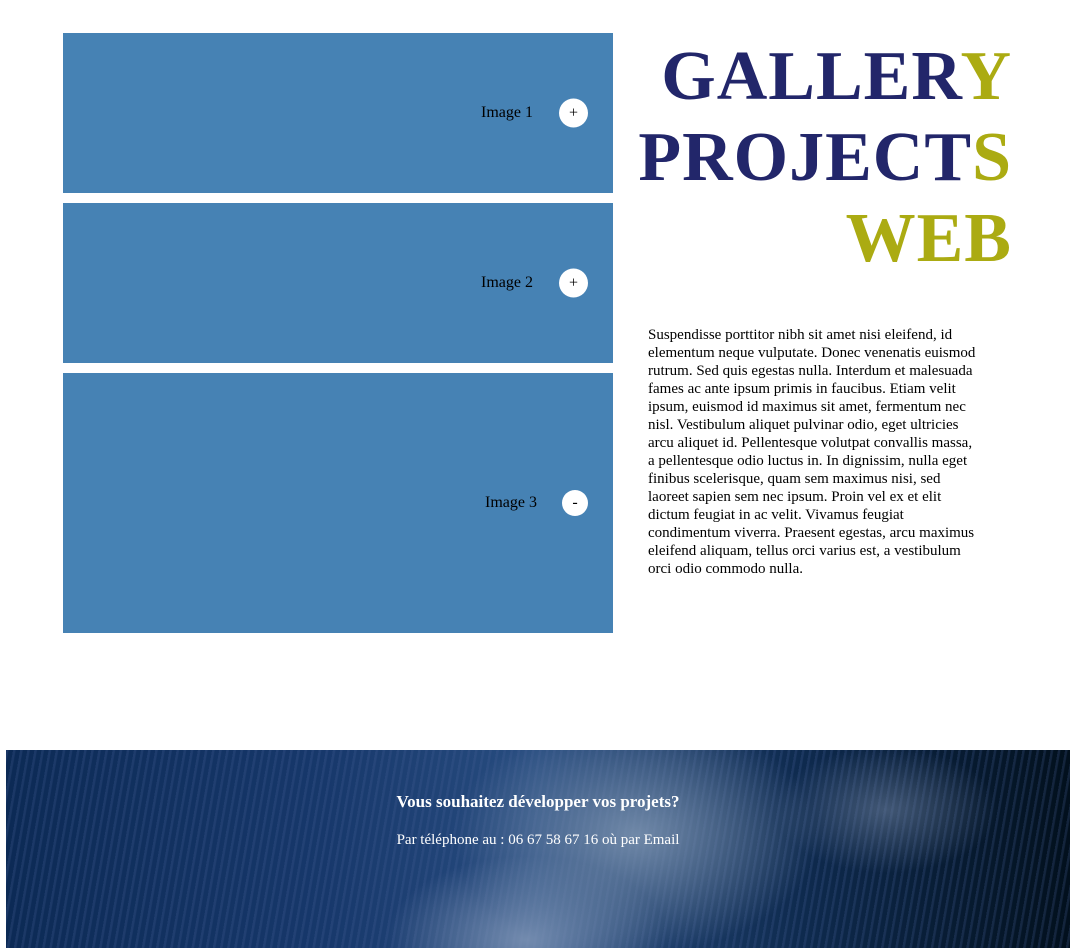 The height and width of the screenshot is (948, 1077). I want to click on footer-heading: Vous souhaitez développer vos projets?, so click(538, 801).